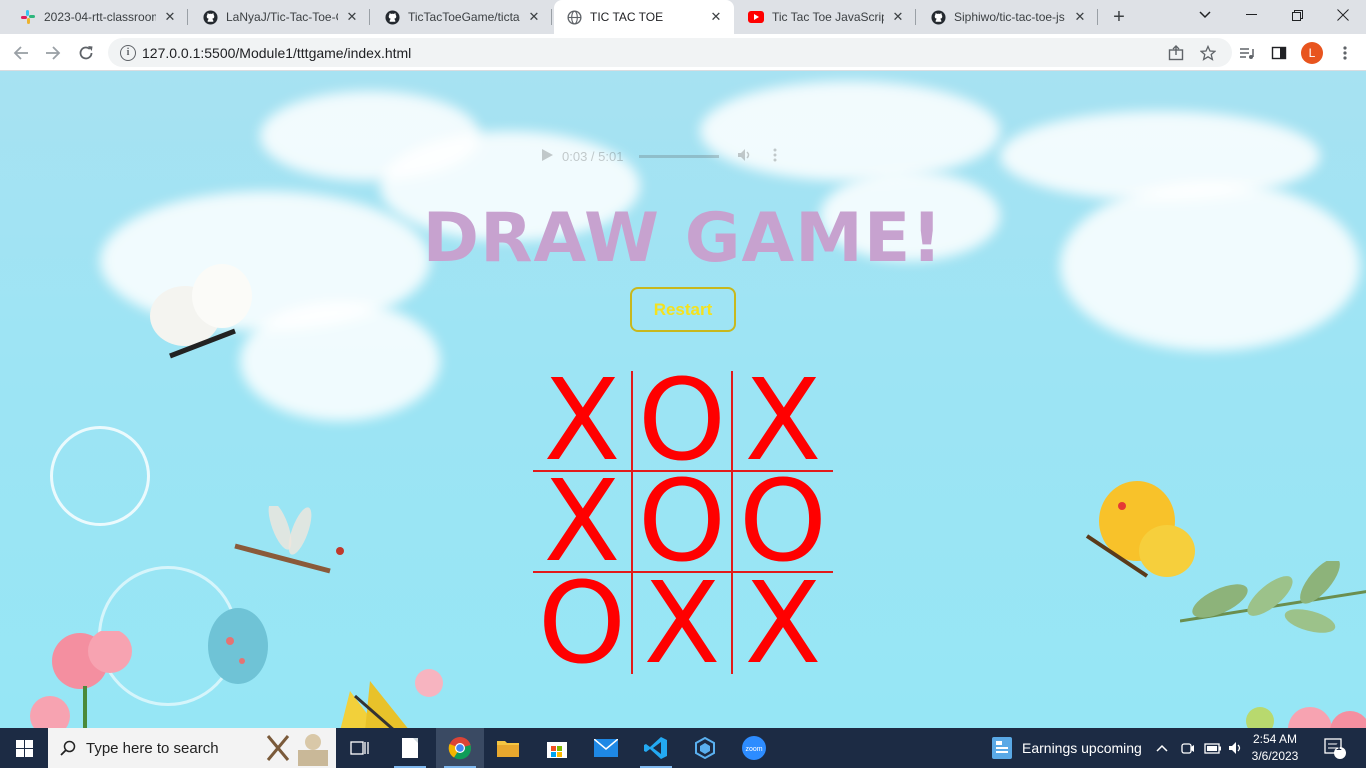 The height and width of the screenshot is (768, 1366). Describe the element at coordinates (1002, 748) in the screenshot. I see `news-document-icon` at that location.